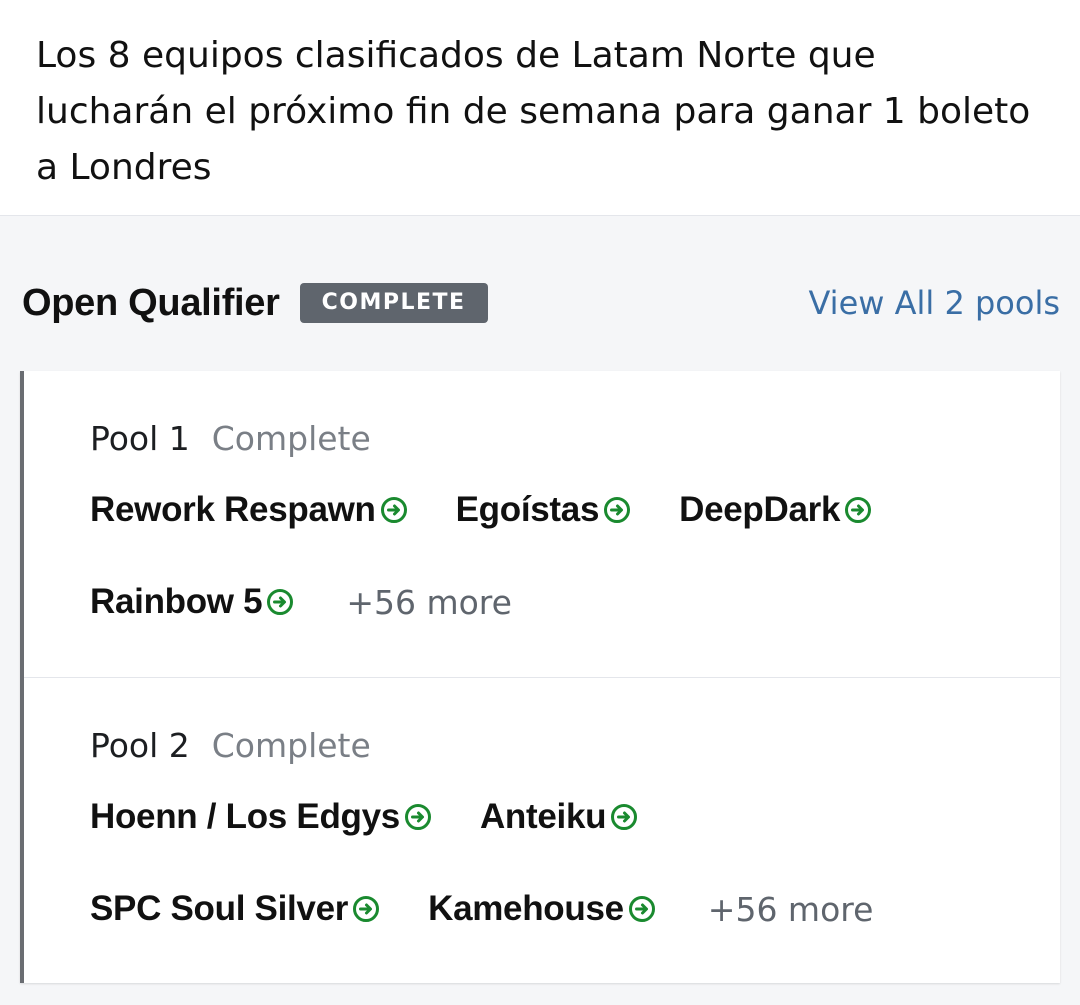 This screenshot has height=1005, width=1080. What do you see at coordinates (176, 601) in the screenshot?
I see `team-name: Rainbow 5` at bounding box center [176, 601].